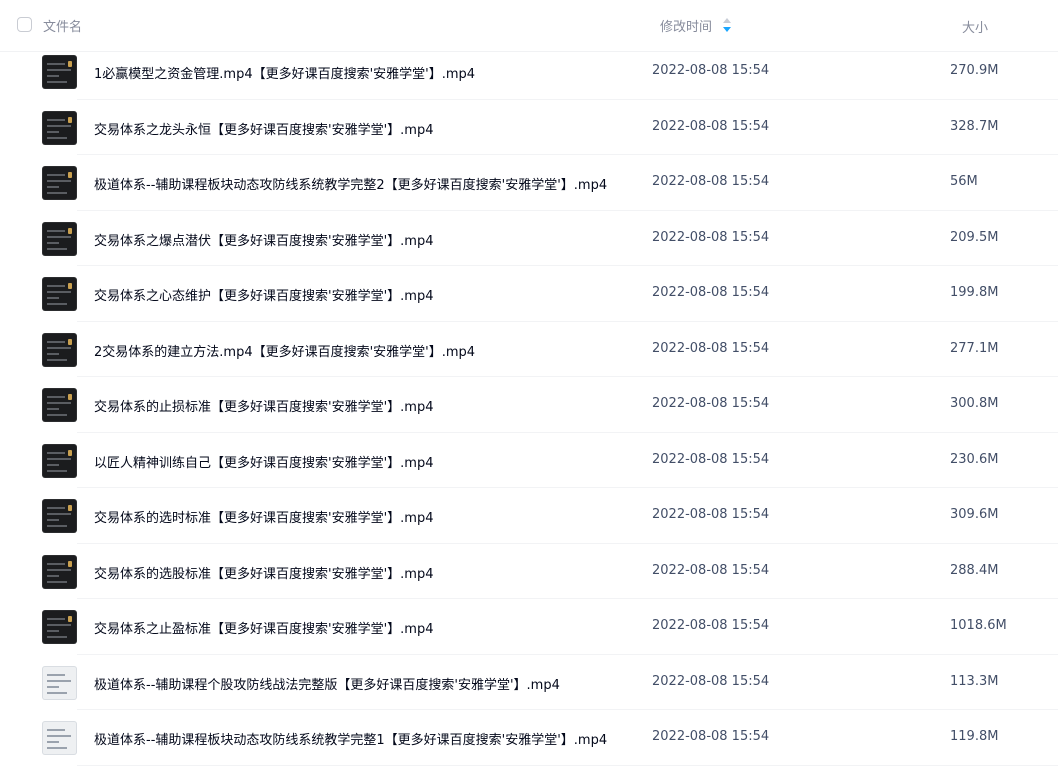  What do you see at coordinates (974, 681) in the screenshot?
I see `file-size: 113.3M` at bounding box center [974, 681].